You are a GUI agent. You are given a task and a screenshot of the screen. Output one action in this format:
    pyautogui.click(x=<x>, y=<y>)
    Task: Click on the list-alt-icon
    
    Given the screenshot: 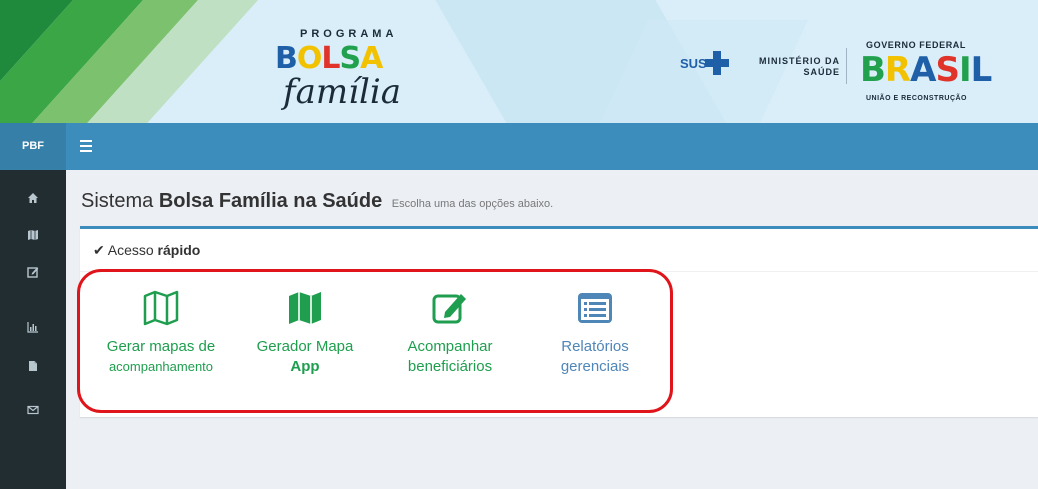 What is the action you would take?
    pyautogui.click(x=595, y=308)
    